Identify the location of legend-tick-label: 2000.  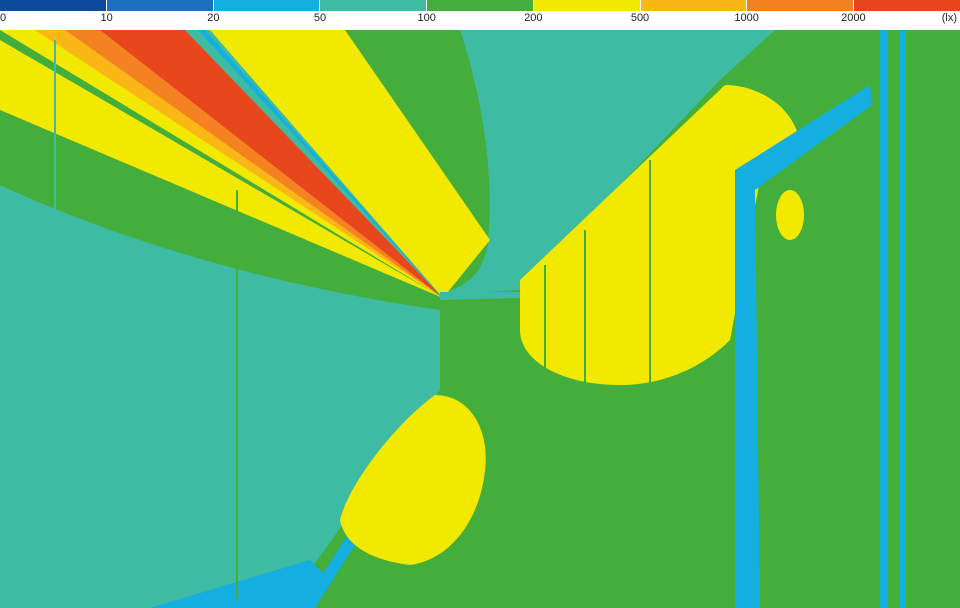
(853, 18).